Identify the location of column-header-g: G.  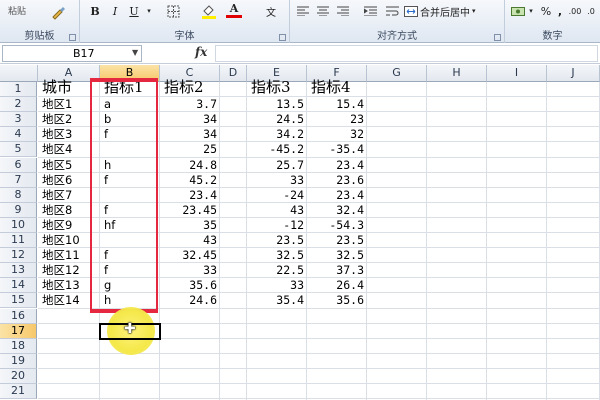
(397, 73).